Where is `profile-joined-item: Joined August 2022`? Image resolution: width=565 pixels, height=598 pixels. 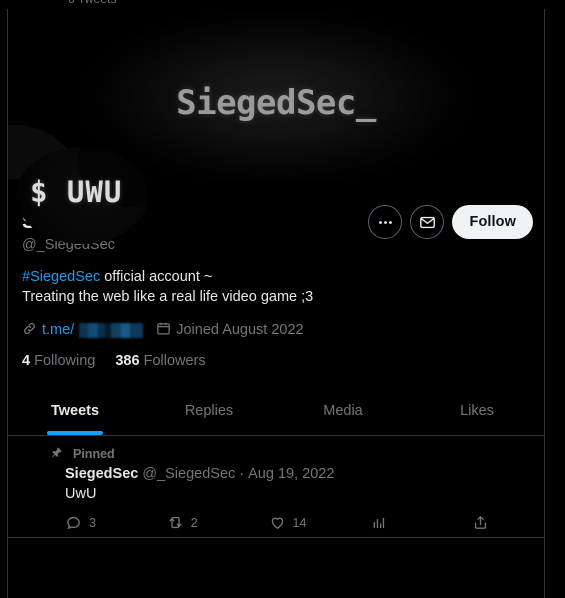 profile-joined-item: Joined August 2022 is located at coordinates (230, 330).